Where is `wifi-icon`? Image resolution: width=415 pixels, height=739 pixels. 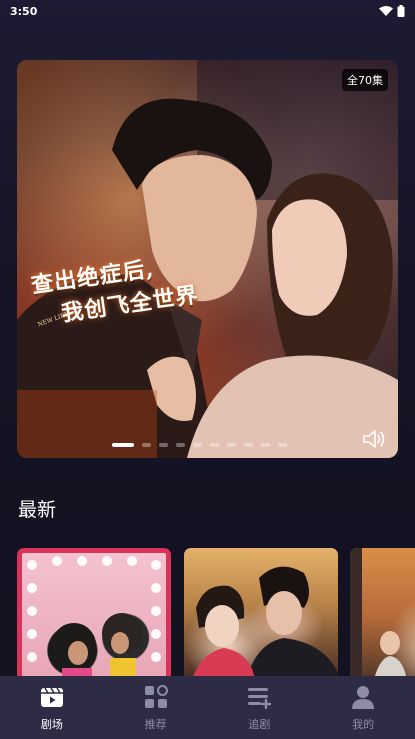
wifi-icon is located at coordinates (386, 11).